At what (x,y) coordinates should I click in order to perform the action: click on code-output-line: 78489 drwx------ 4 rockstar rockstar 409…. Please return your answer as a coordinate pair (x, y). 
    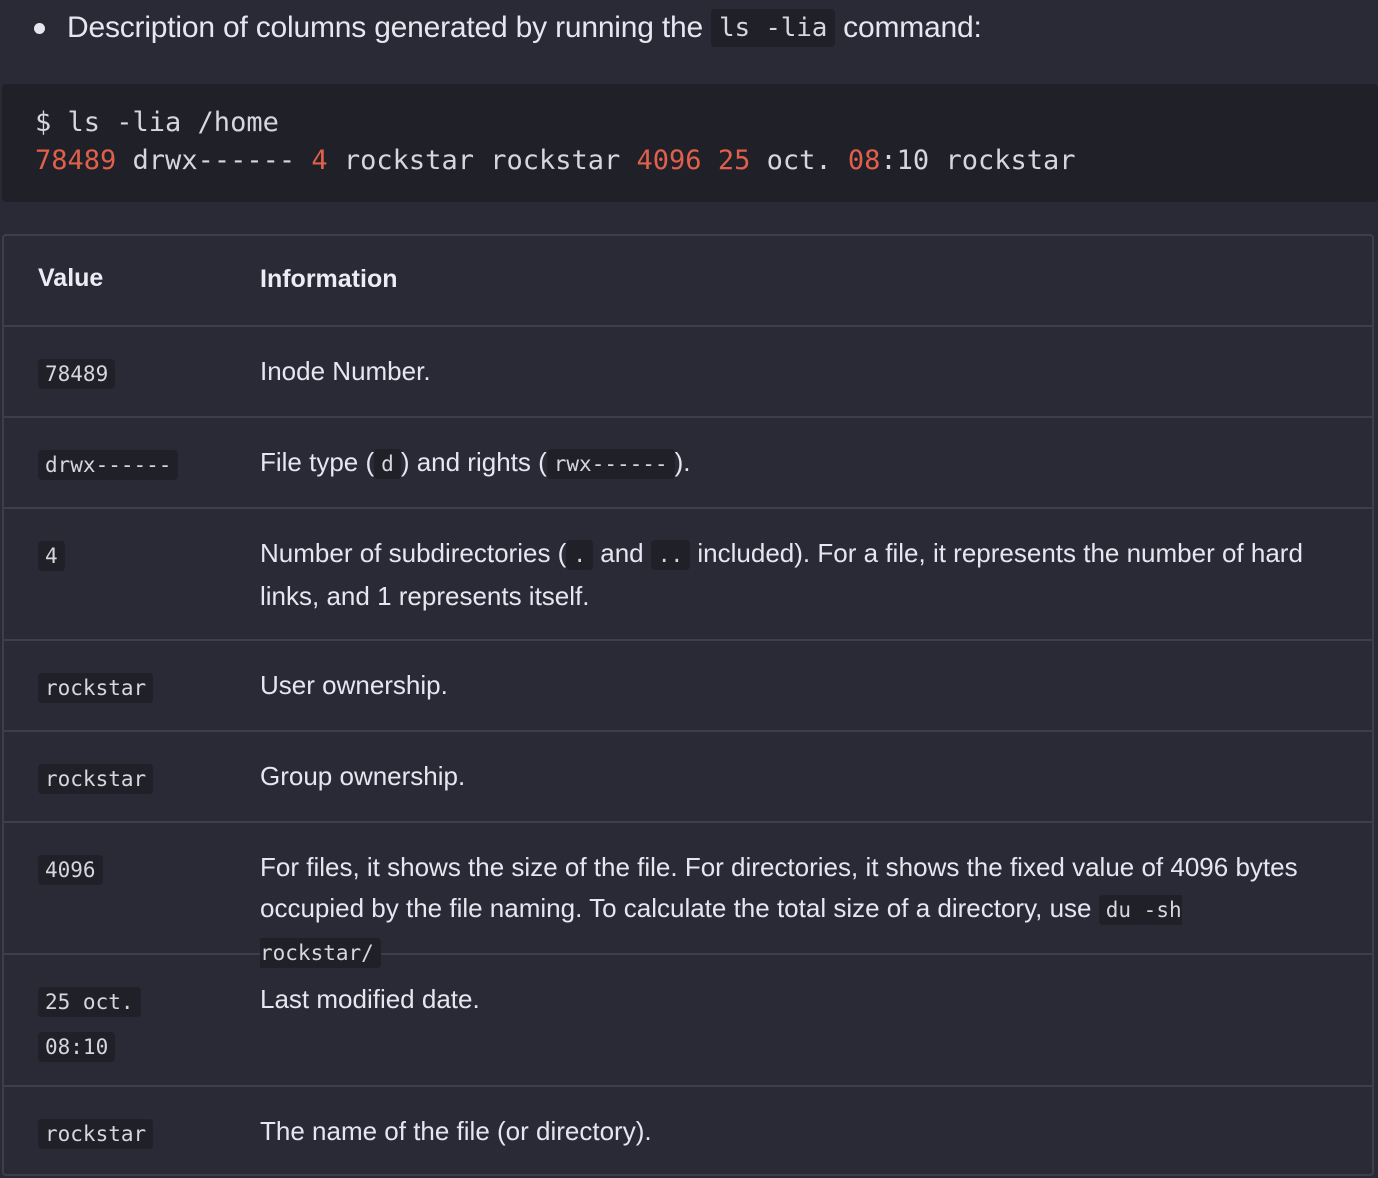
    Looking at the image, I should click on (555, 160).